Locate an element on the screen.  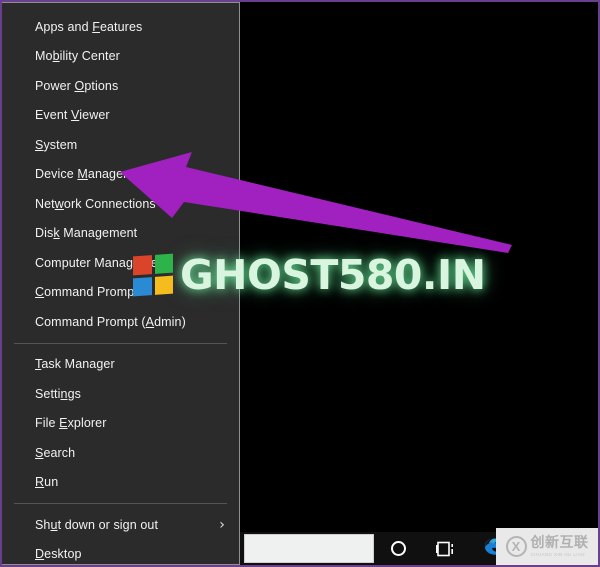
menu-item-label: Mobility Center is located at coordinates (77, 56).